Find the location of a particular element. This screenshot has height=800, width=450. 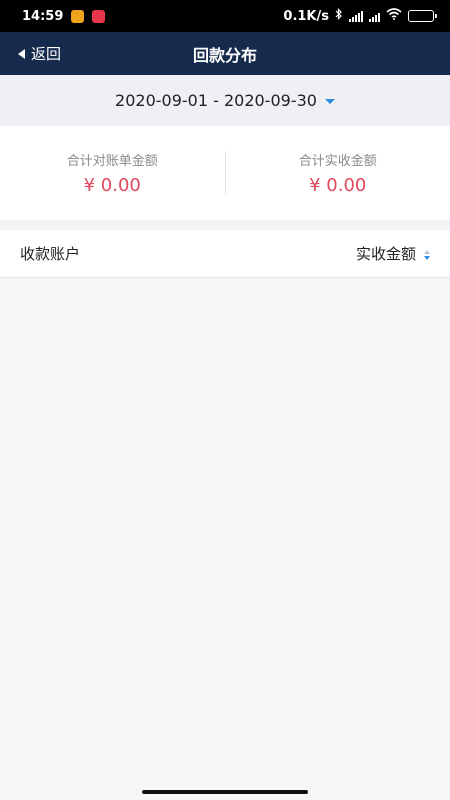

date-range-picker: 2020-09-01 - 2020-09-30 is located at coordinates (225, 100).